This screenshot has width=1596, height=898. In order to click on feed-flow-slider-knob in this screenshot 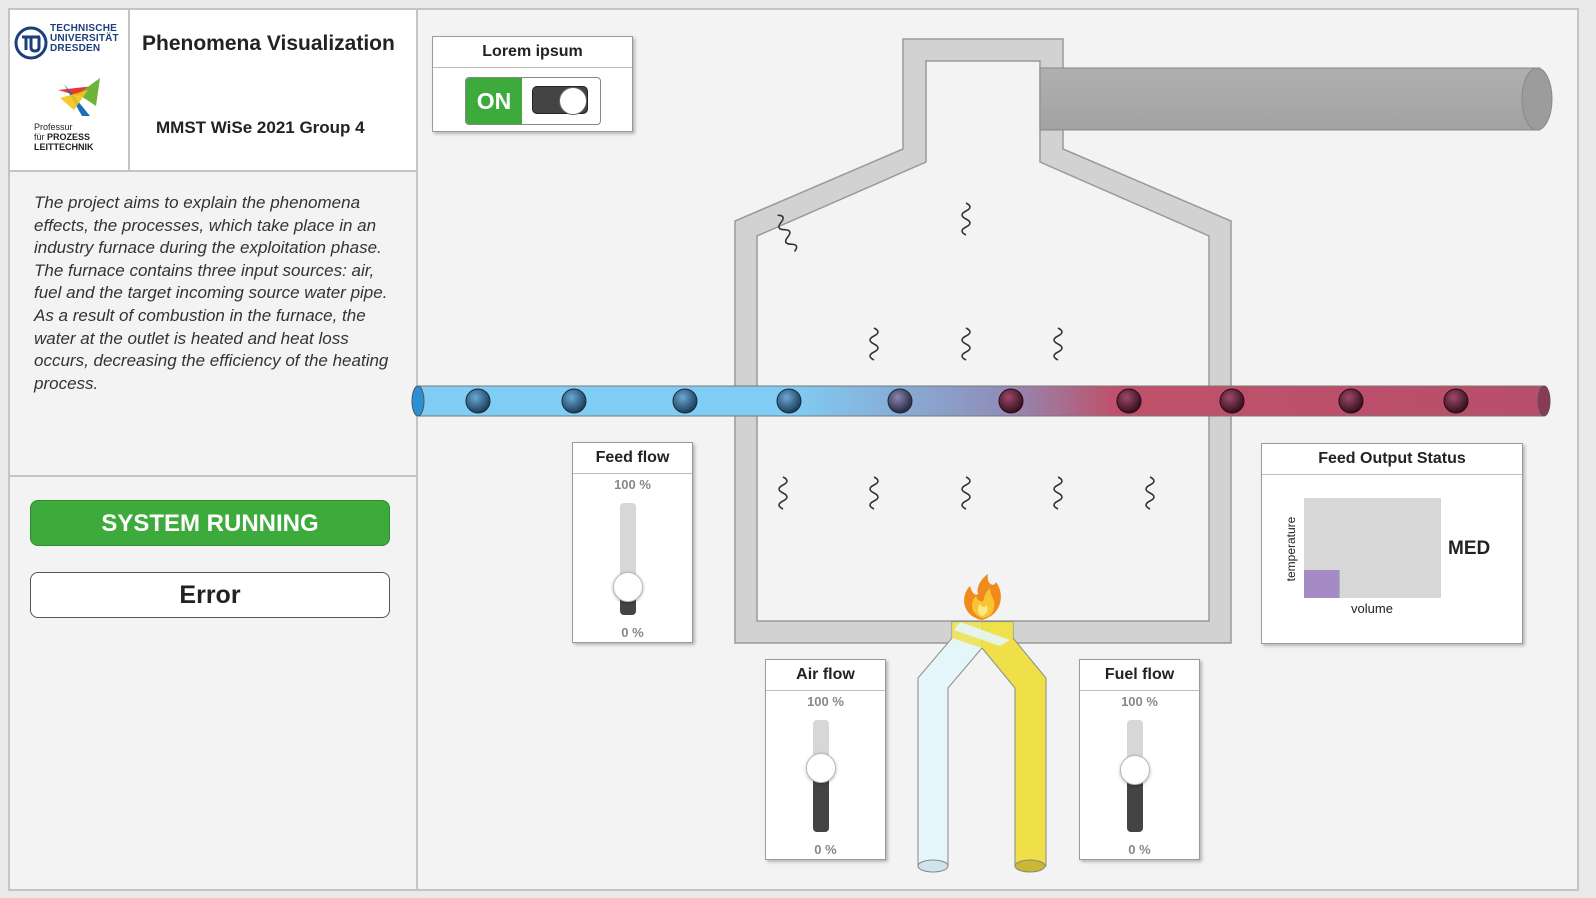, I will do `click(628, 587)`.